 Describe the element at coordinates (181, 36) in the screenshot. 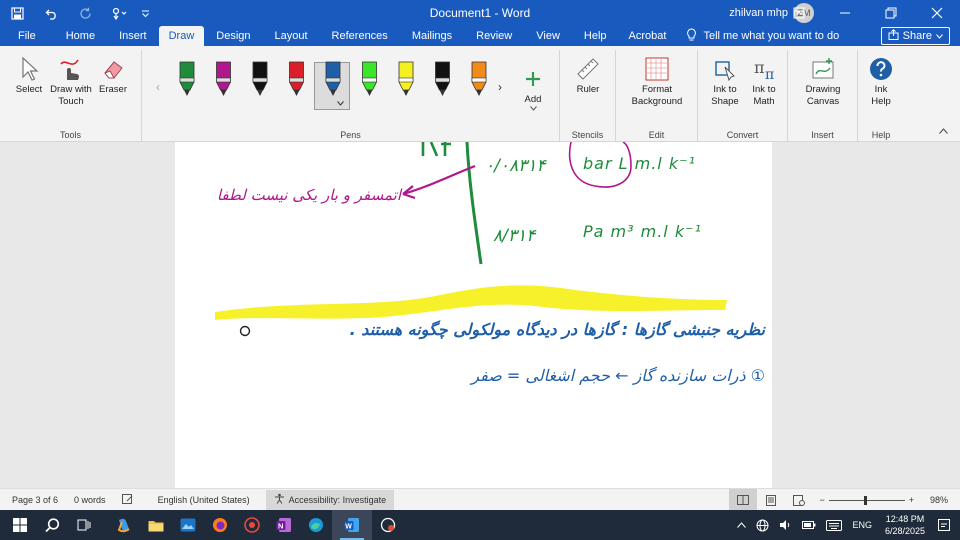

I see `tab-draw: Draw` at that location.